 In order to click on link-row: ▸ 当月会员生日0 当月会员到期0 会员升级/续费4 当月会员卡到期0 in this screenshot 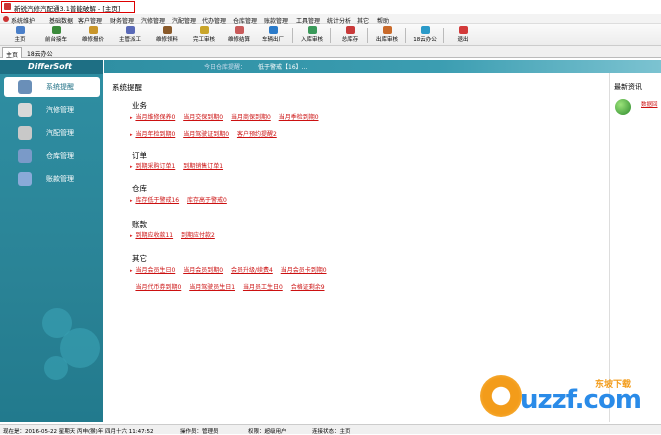, I will do `click(231, 269)`.